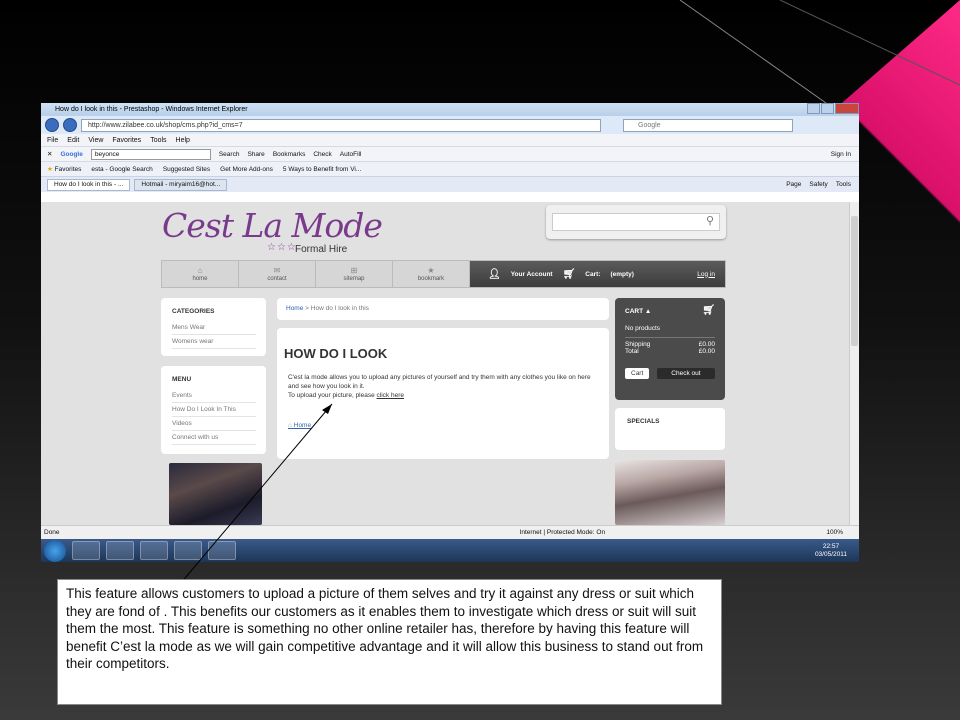 Image resolution: width=960 pixels, height=720 pixels. I want to click on arrow-head, so click(327, 409).